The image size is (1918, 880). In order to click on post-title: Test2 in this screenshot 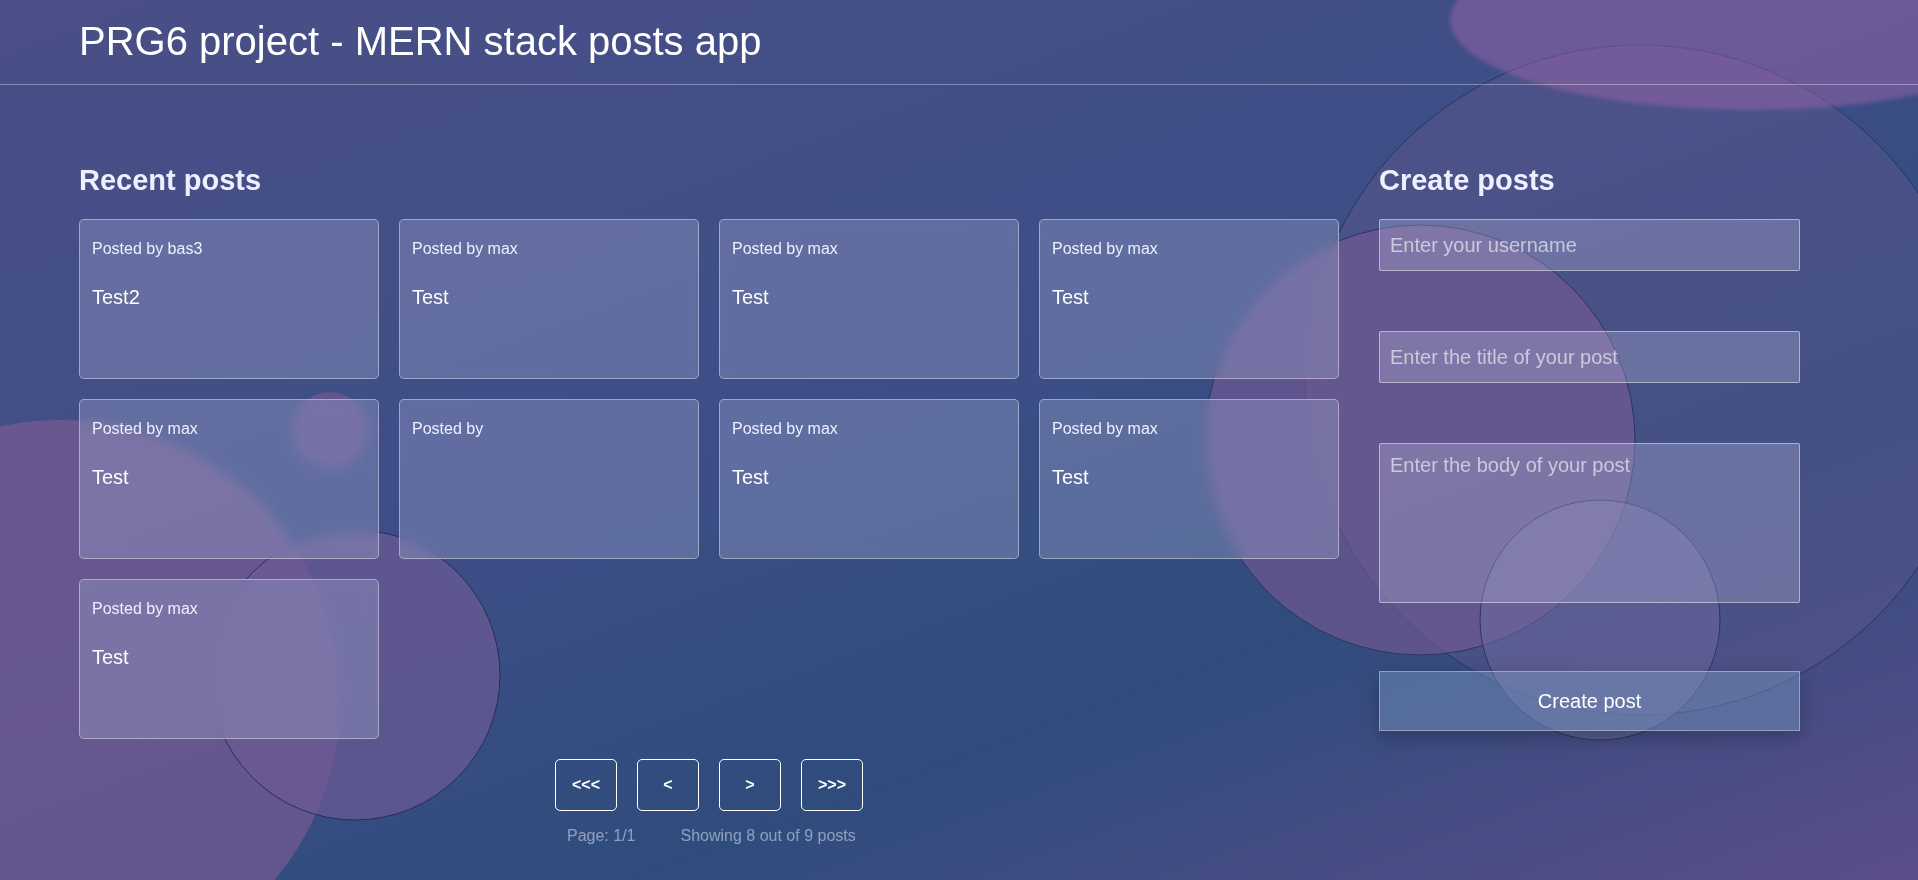, I will do `click(116, 297)`.